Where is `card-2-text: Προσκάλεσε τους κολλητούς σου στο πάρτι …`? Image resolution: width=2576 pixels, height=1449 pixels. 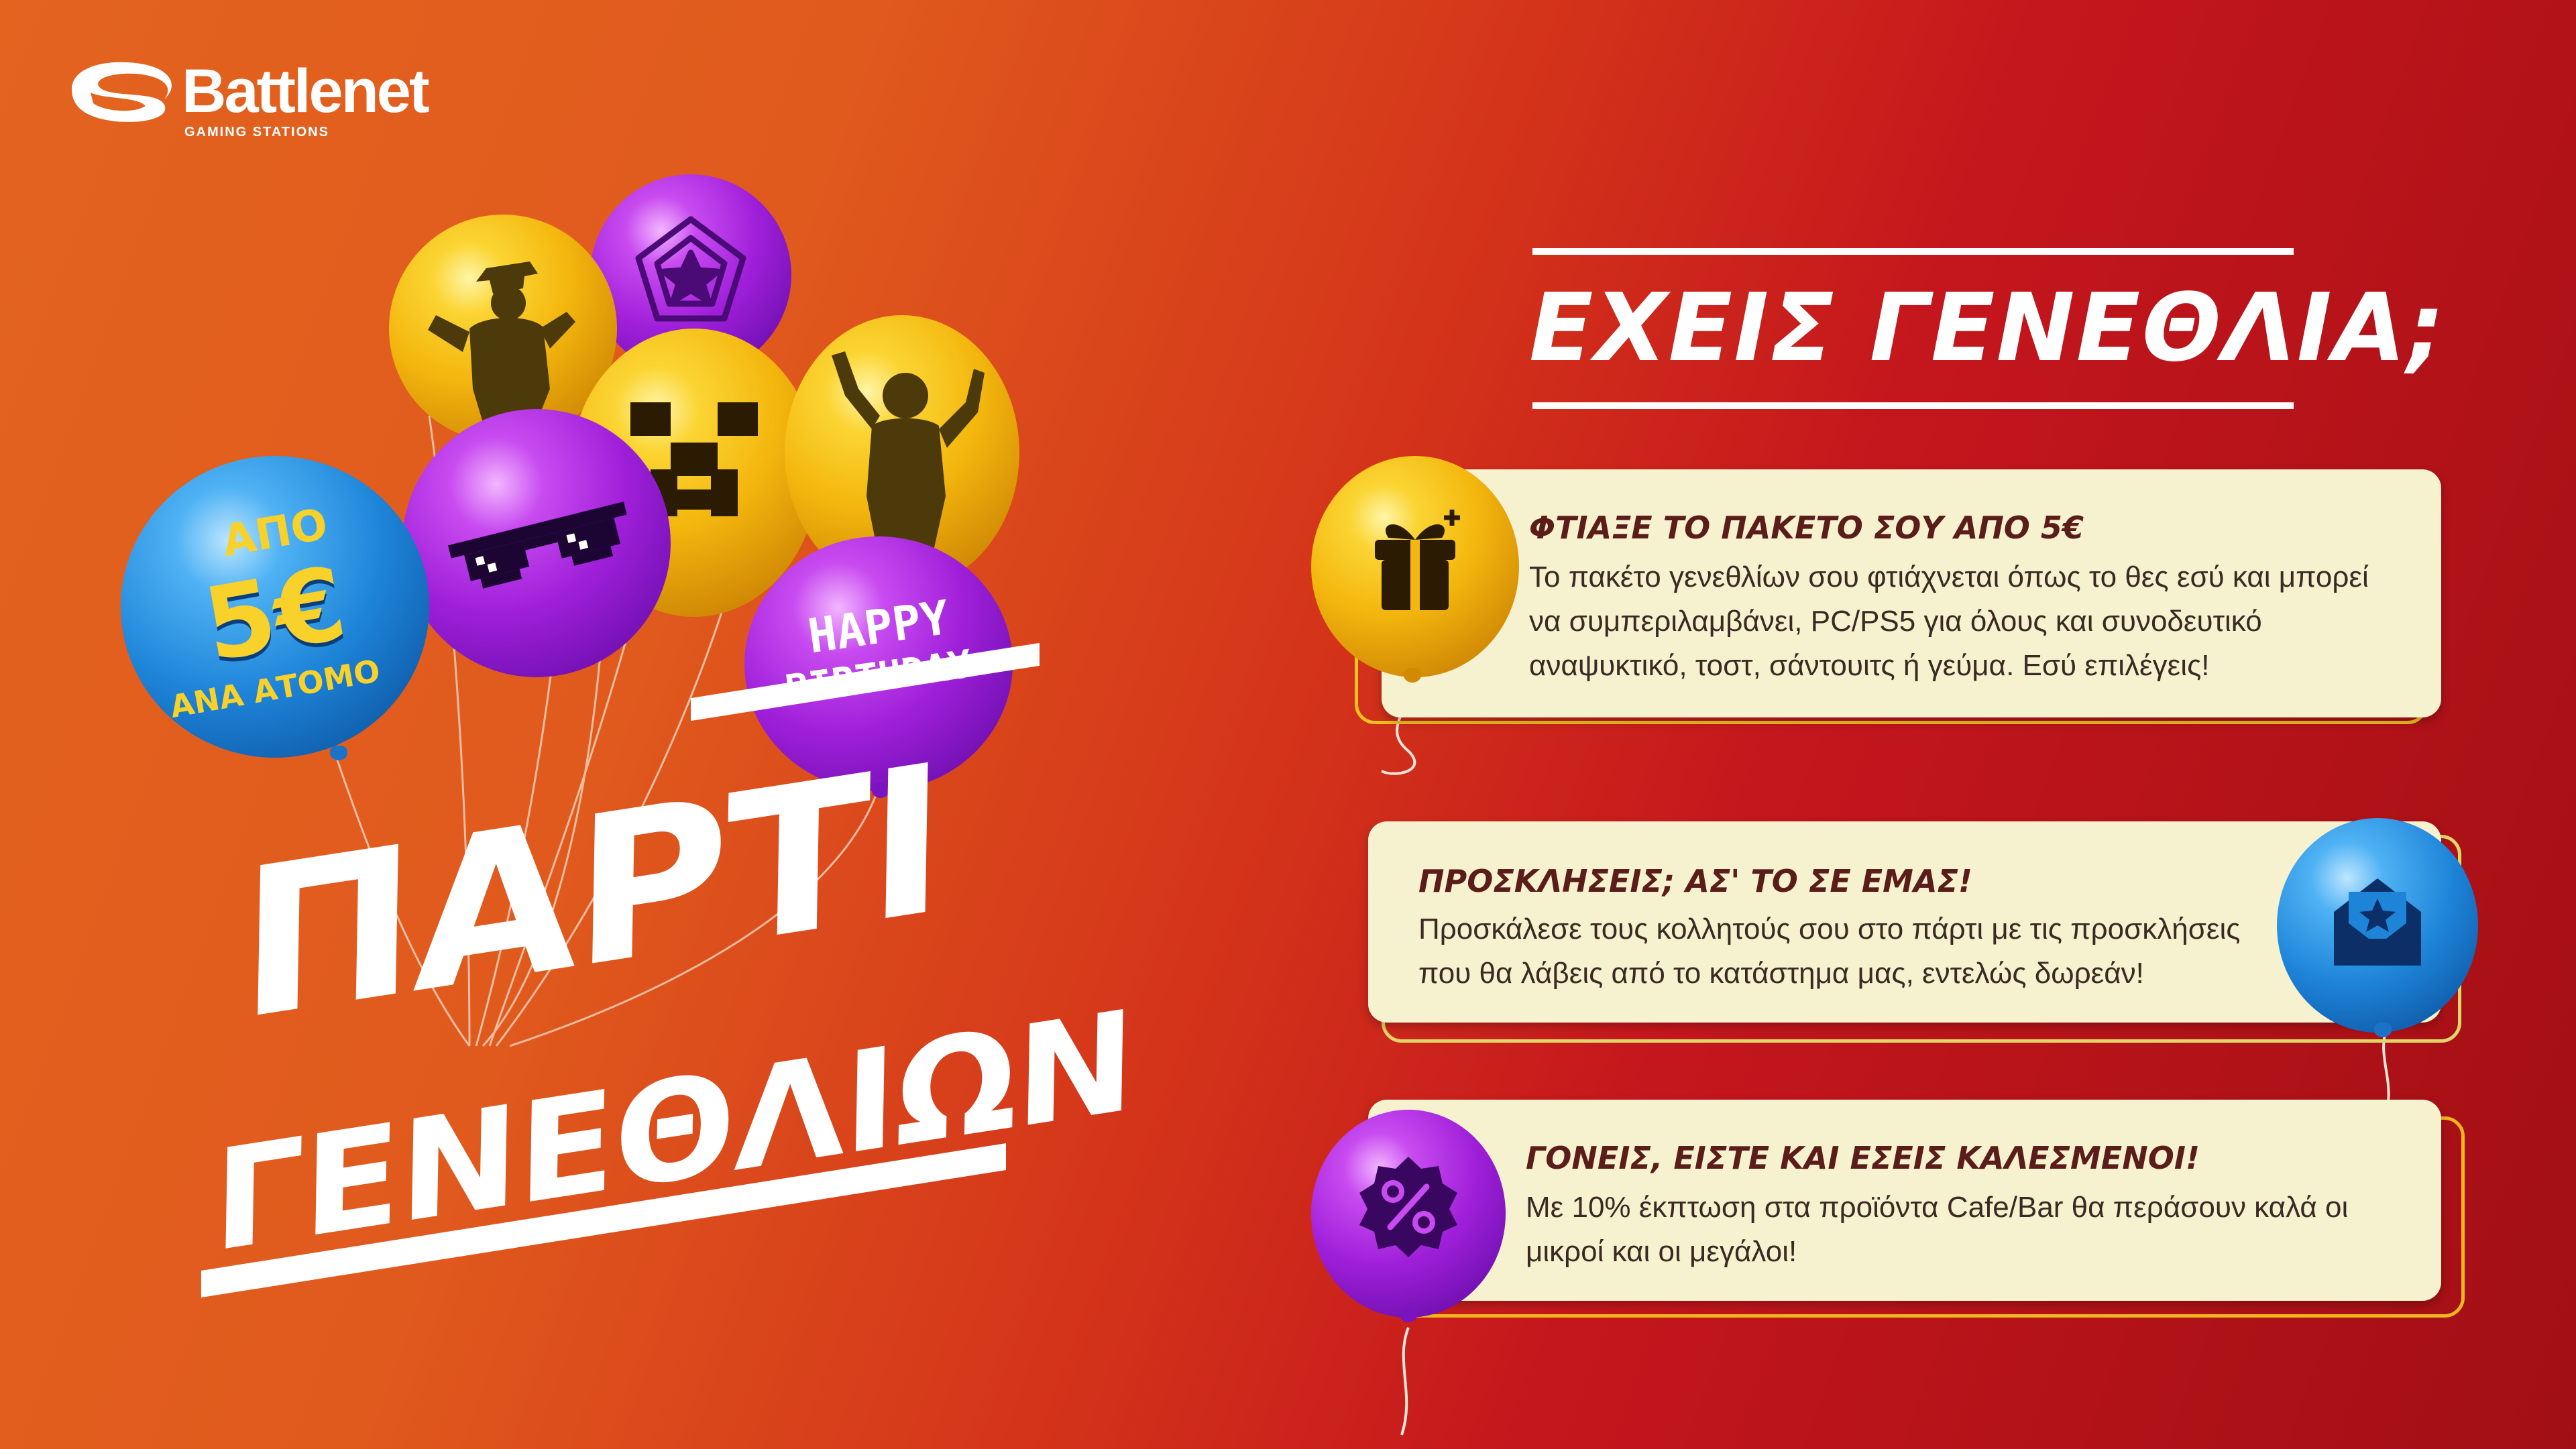 card-2-text: Προσκάλεσε τους κολλητούς σου στο πάρτι … is located at coordinates (1829, 952).